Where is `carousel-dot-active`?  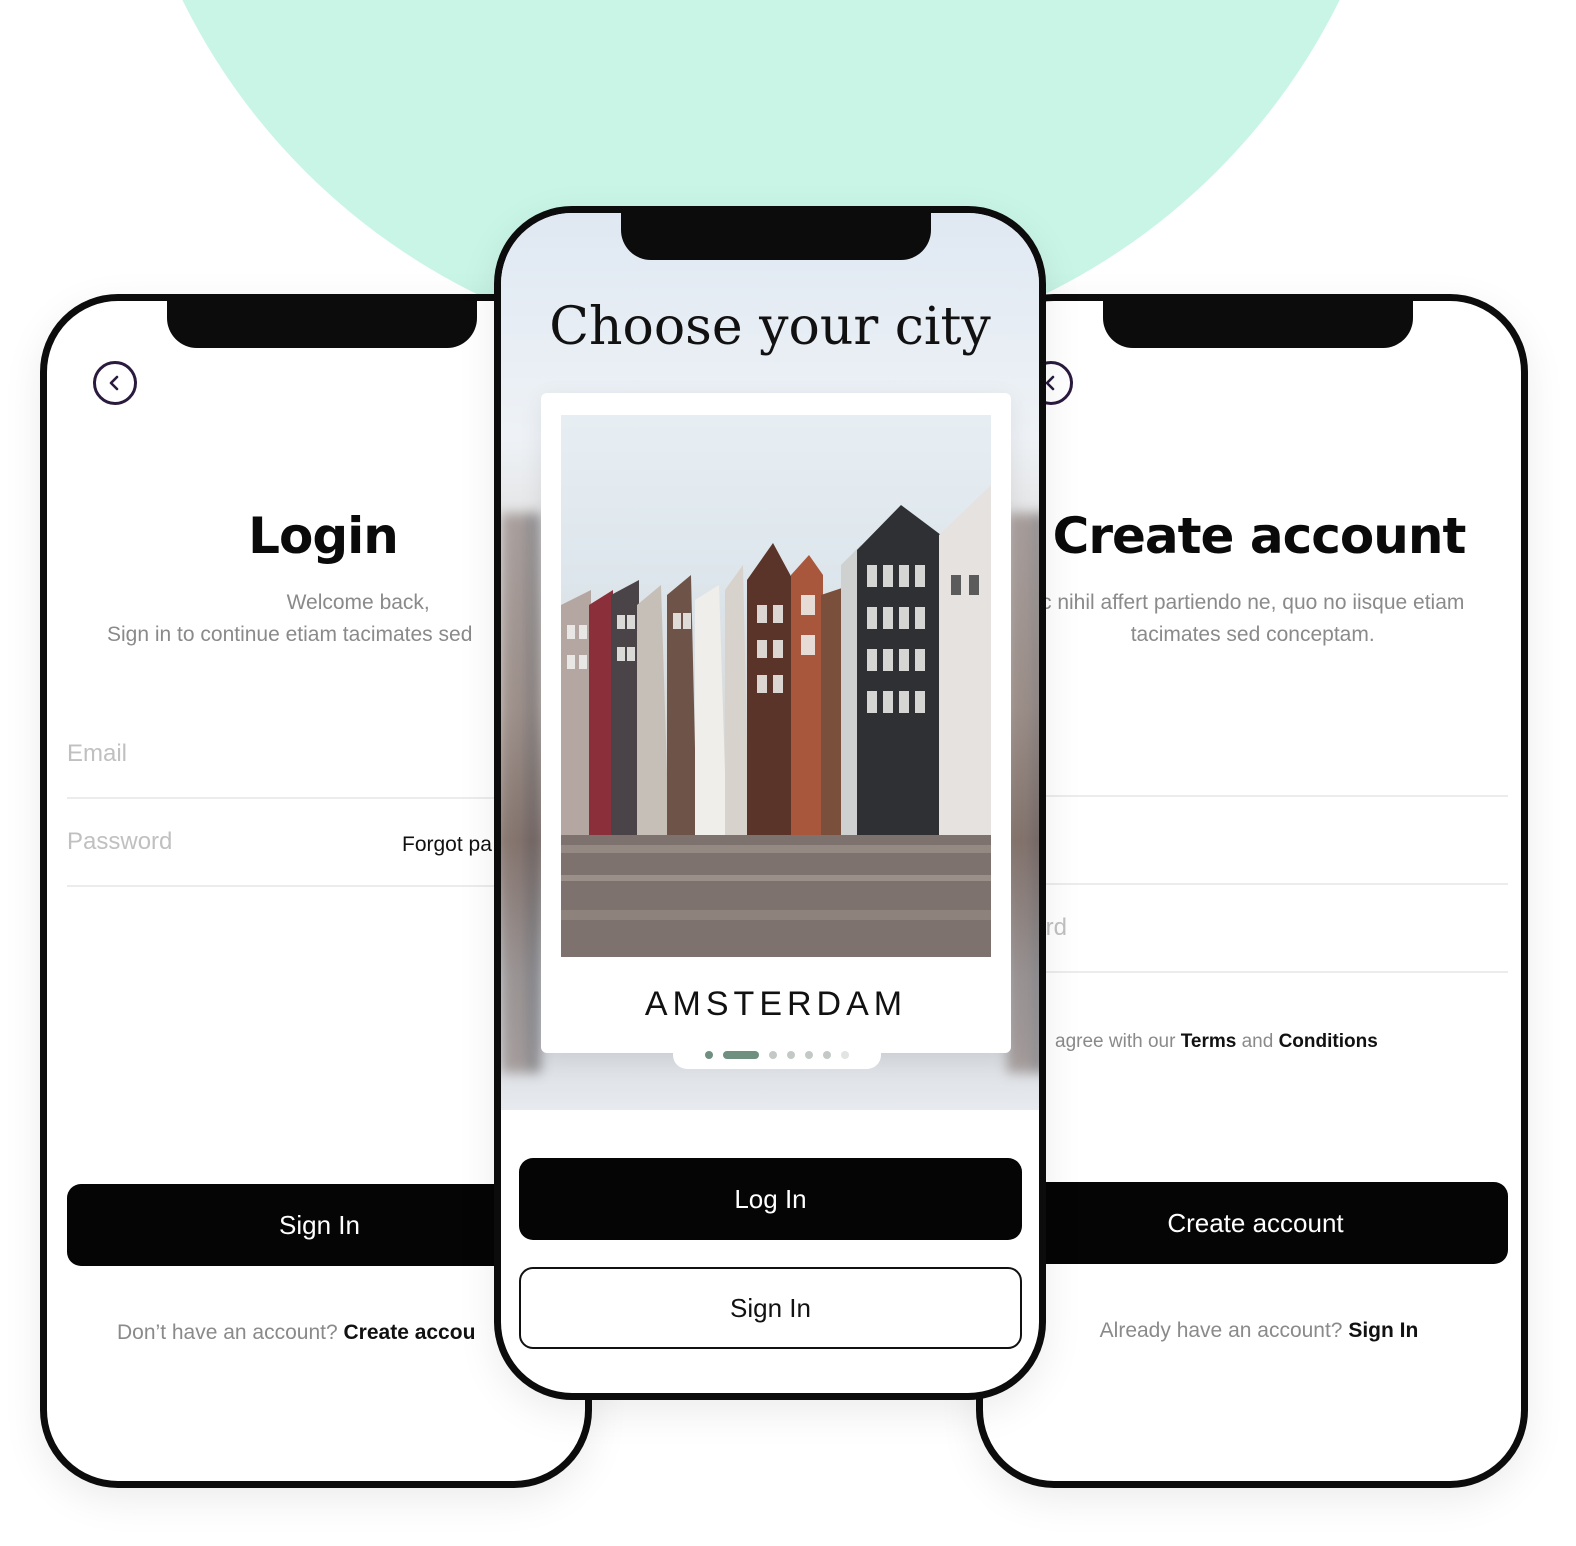 carousel-dot-active is located at coordinates (741, 1055).